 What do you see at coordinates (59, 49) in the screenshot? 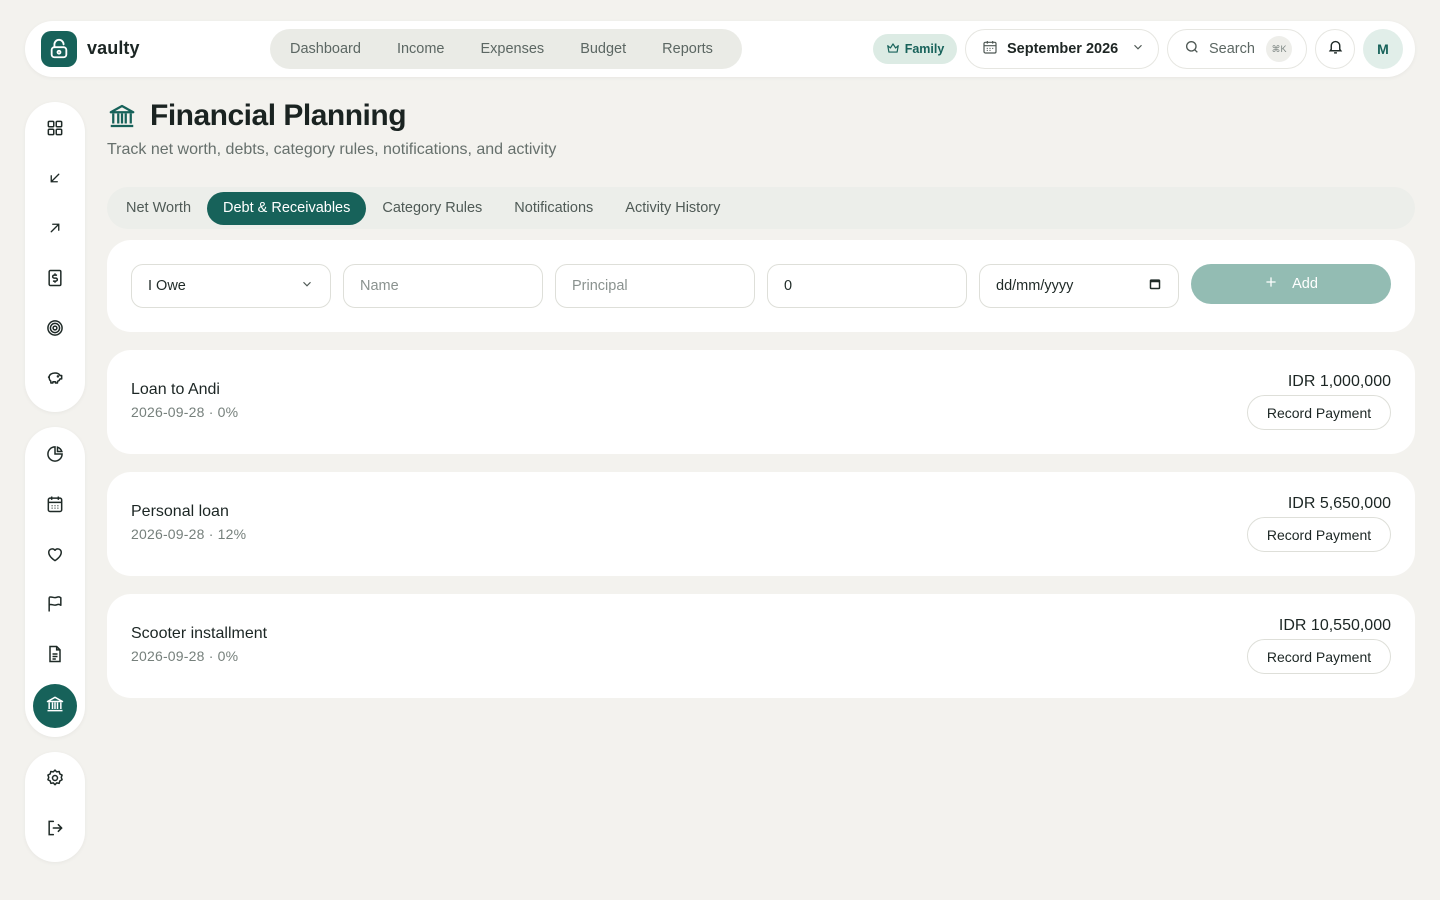
I see `vaulty-logo-icon` at bounding box center [59, 49].